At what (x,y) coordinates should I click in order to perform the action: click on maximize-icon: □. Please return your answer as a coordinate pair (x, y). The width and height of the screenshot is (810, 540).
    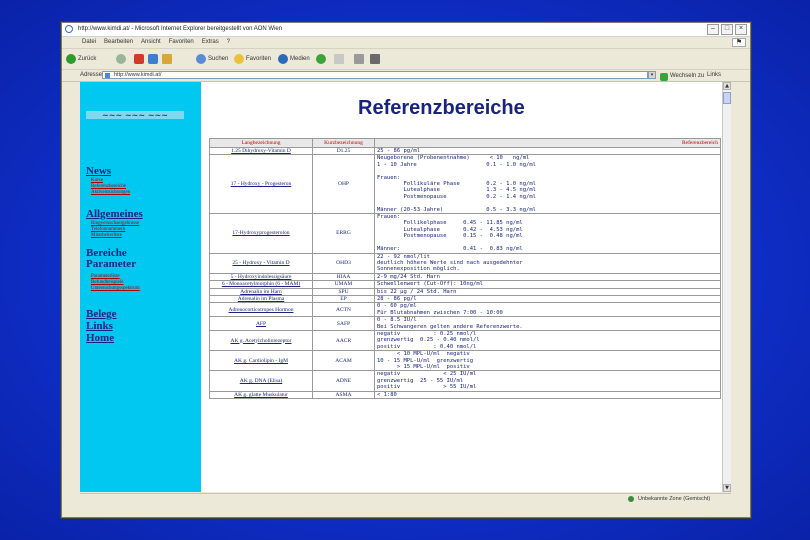
    Looking at the image, I should click on (727, 29).